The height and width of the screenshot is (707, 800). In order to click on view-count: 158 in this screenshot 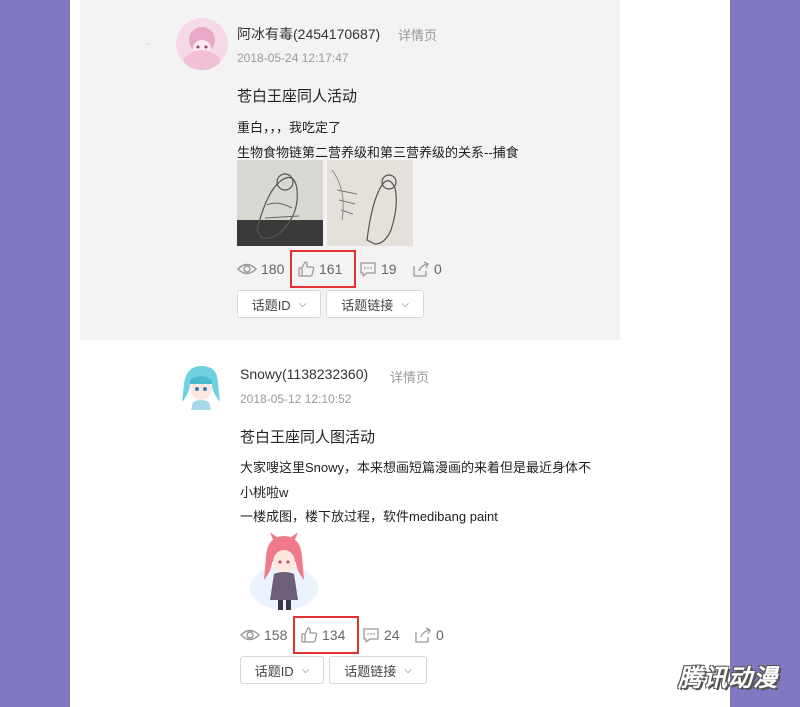, I will do `click(263, 635)`.